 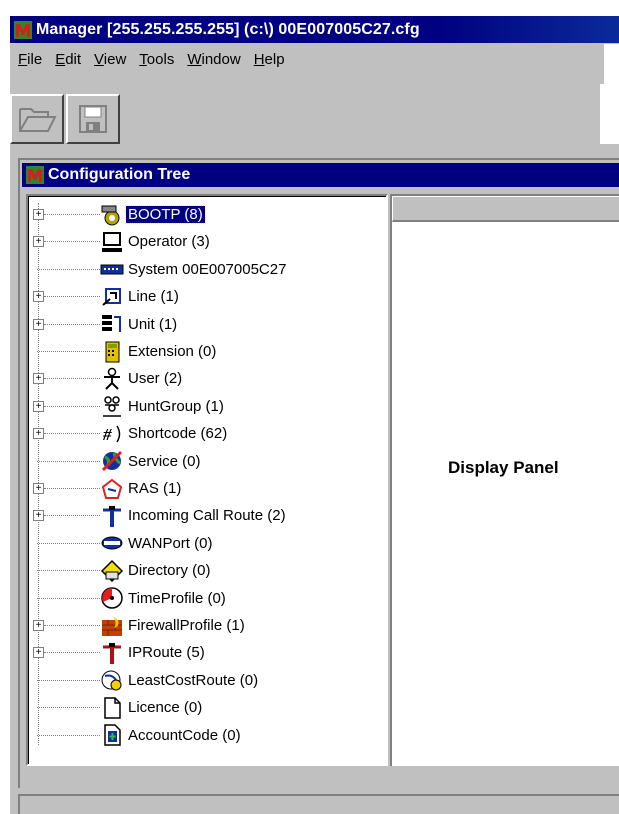 I want to click on save-button, so click(x=93, y=119).